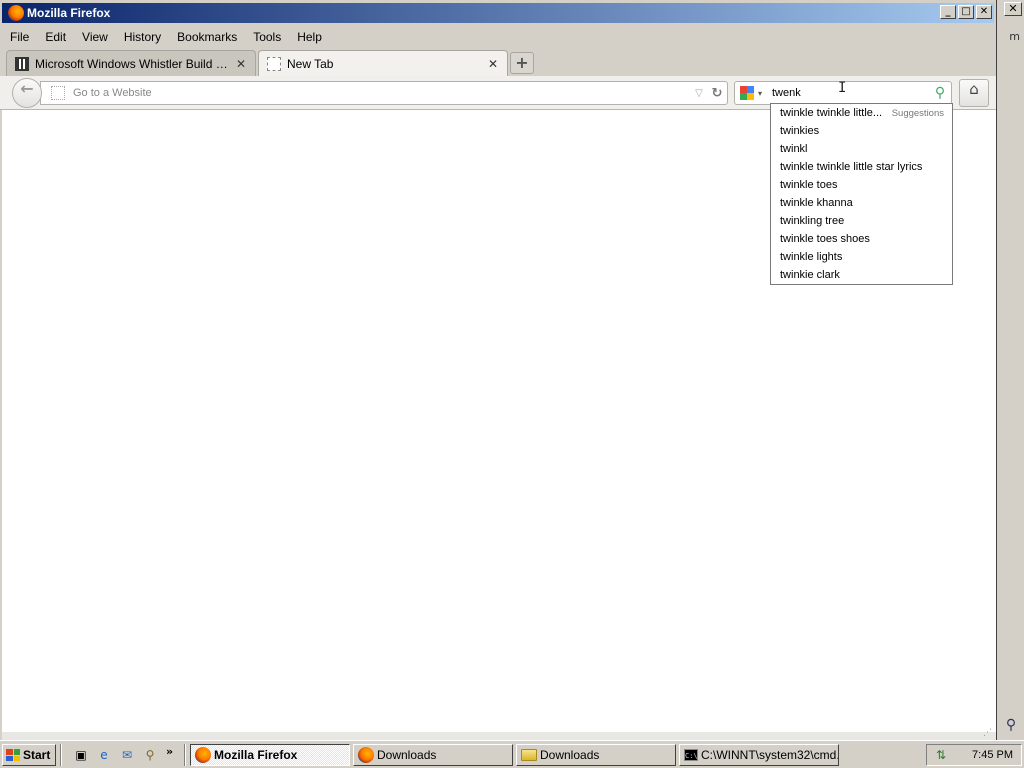 The height and width of the screenshot is (768, 1024). I want to click on clock: 7:45 PM, so click(985, 755).